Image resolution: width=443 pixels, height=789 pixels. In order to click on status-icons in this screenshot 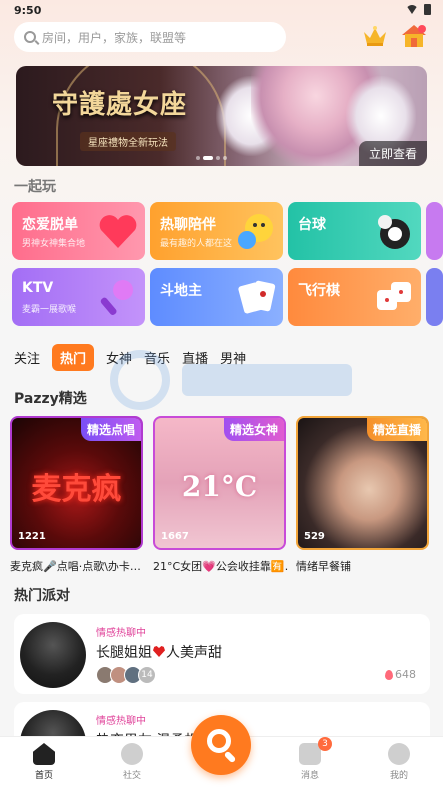, I will do `click(418, 9)`.